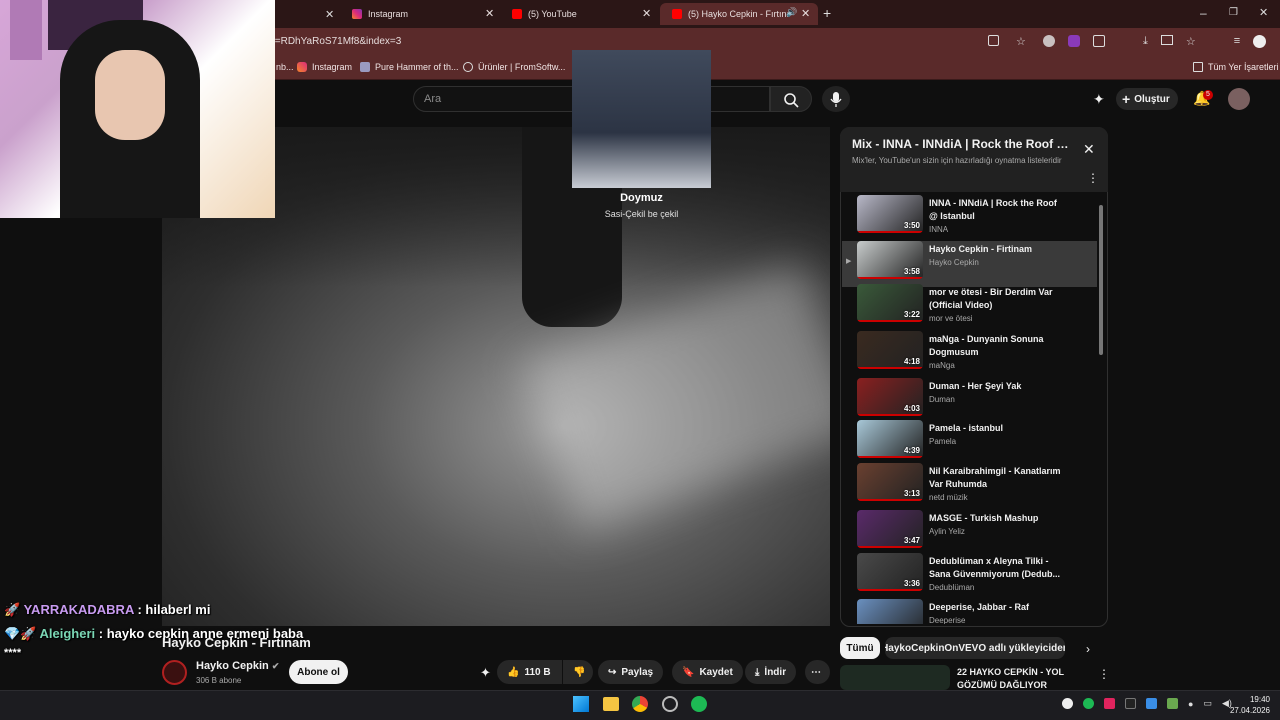 The height and width of the screenshot is (720, 1280). I want to click on more-actions-button: ⋯, so click(817, 672).